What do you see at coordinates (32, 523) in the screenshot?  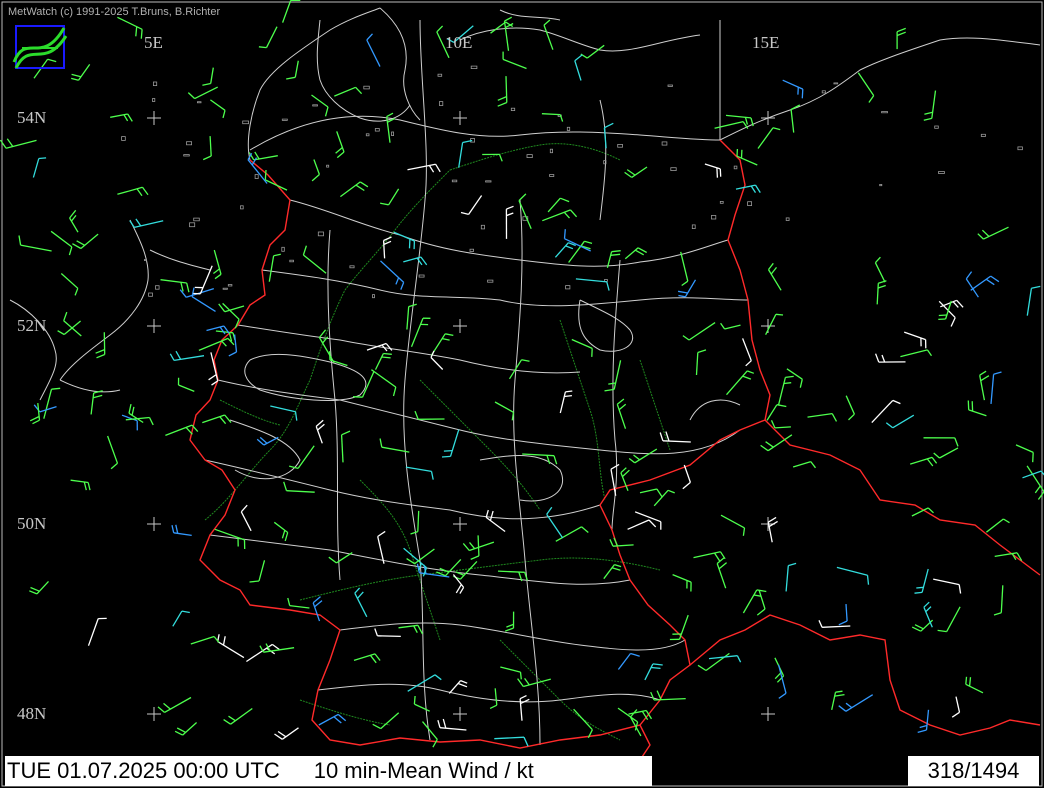 I see `lat-label-50n: 50N` at bounding box center [32, 523].